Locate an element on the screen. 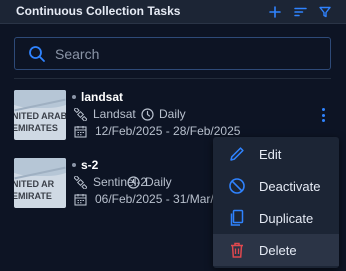 The width and height of the screenshot is (346, 271). menu-item-edit: Edit is located at coordinates (276, 154).